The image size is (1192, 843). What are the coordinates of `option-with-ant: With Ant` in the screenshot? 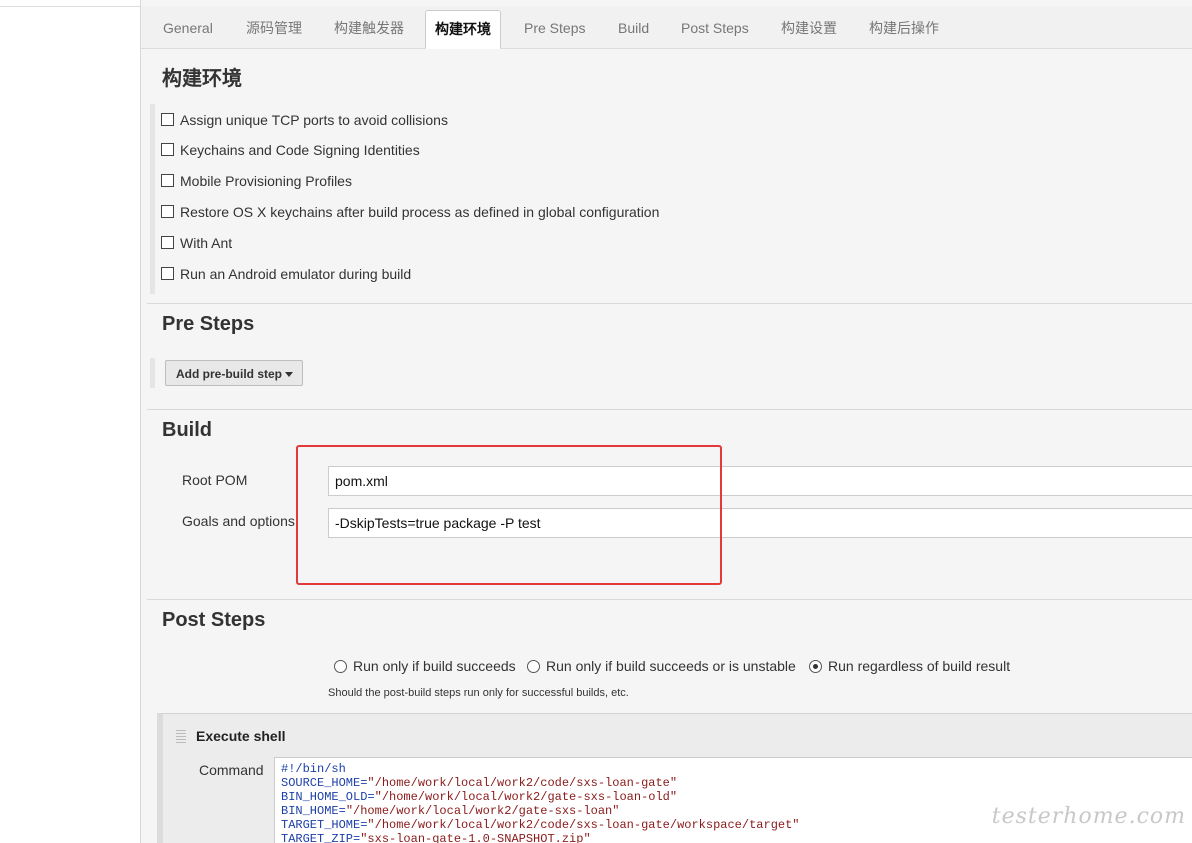 It's located at (196, 245).